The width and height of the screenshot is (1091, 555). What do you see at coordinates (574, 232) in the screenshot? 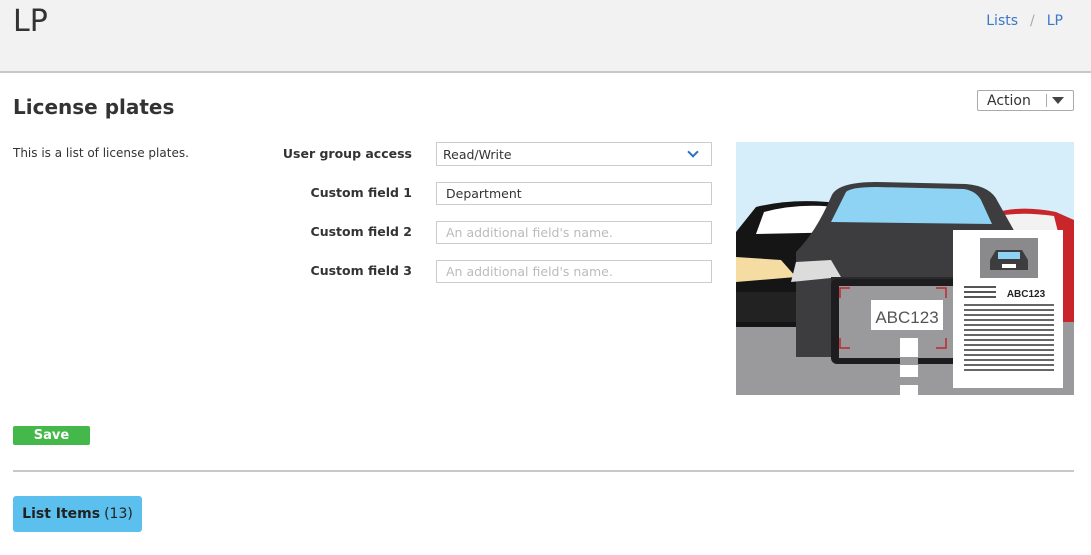
I see `custom-field-2-input` at bounding box center [574, 232].